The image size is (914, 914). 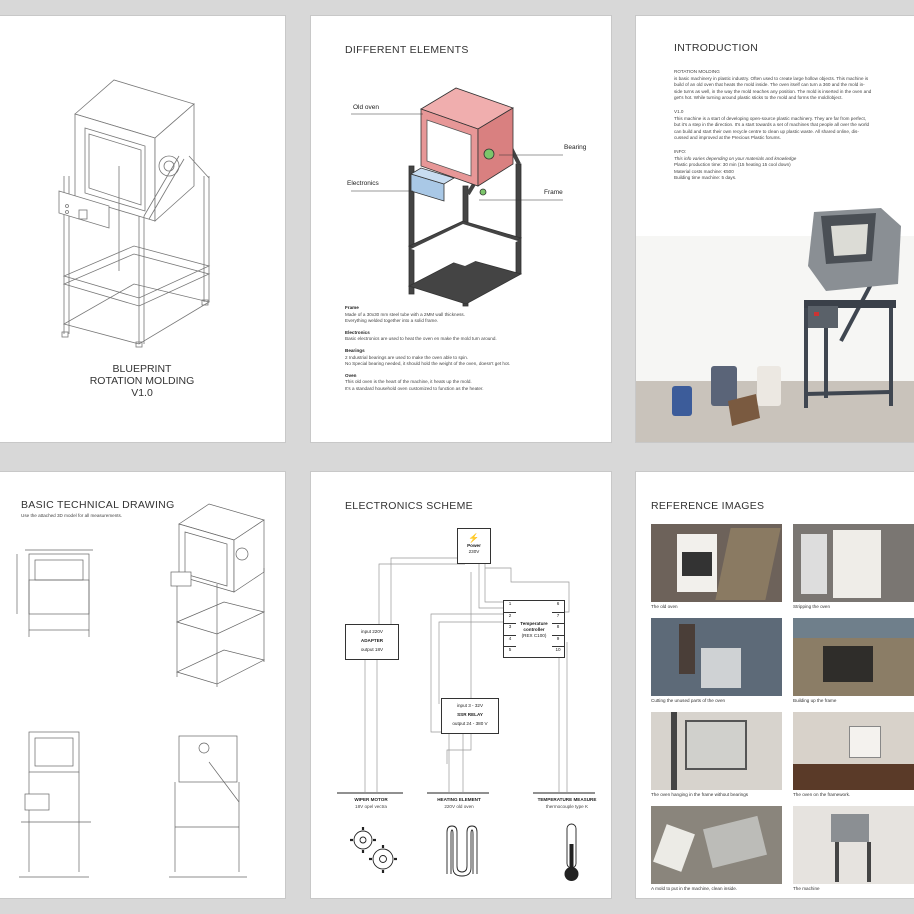 What do you see at coordinates (141, 690) in the screenshot?
I see `orthographic-views` at bounding box center [141, 690].